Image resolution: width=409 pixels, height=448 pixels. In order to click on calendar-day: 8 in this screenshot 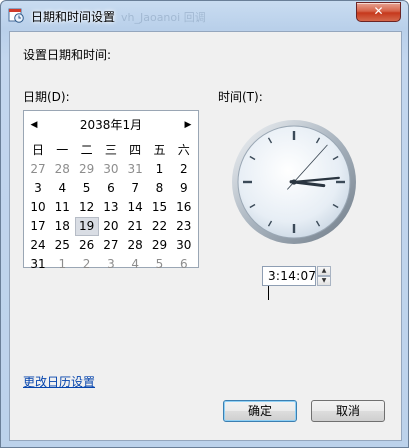, I will do `click(160, 188)`.